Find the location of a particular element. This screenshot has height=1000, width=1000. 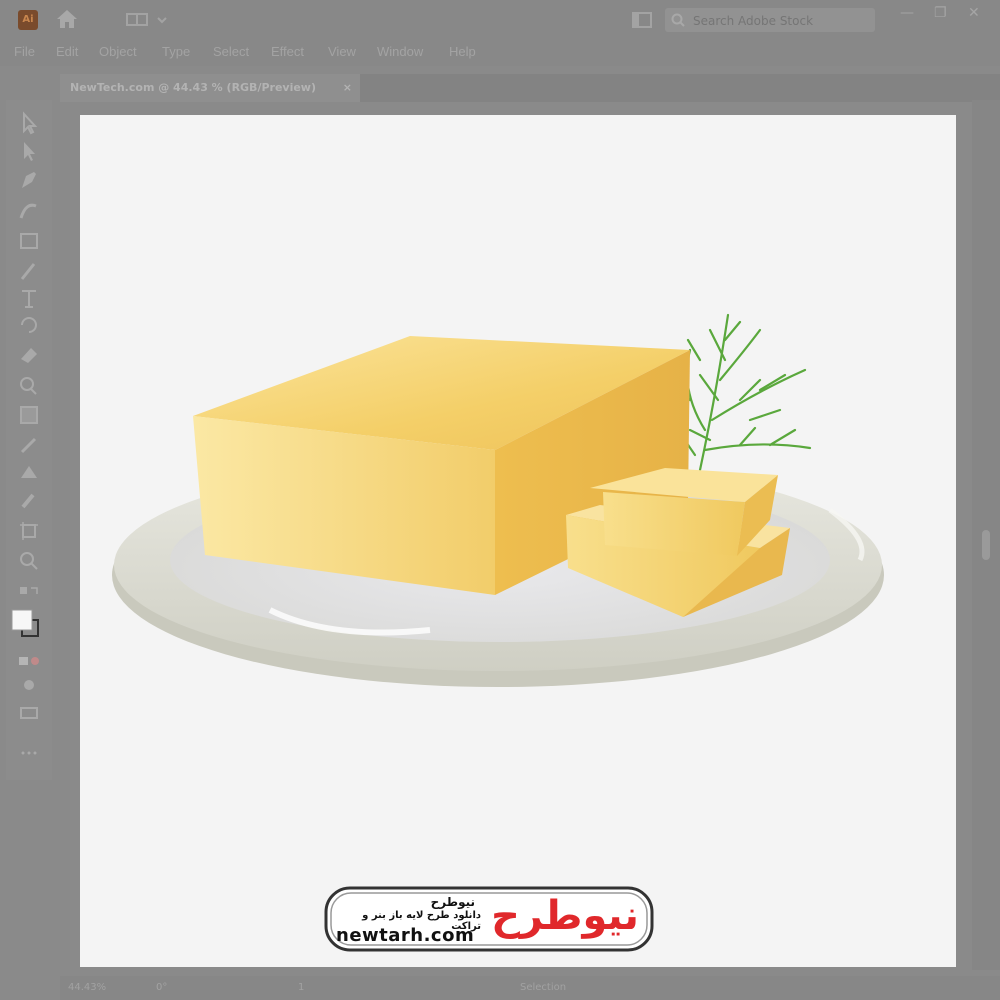

watermark-url: newtarh.com is located at coordinates (405, 935).